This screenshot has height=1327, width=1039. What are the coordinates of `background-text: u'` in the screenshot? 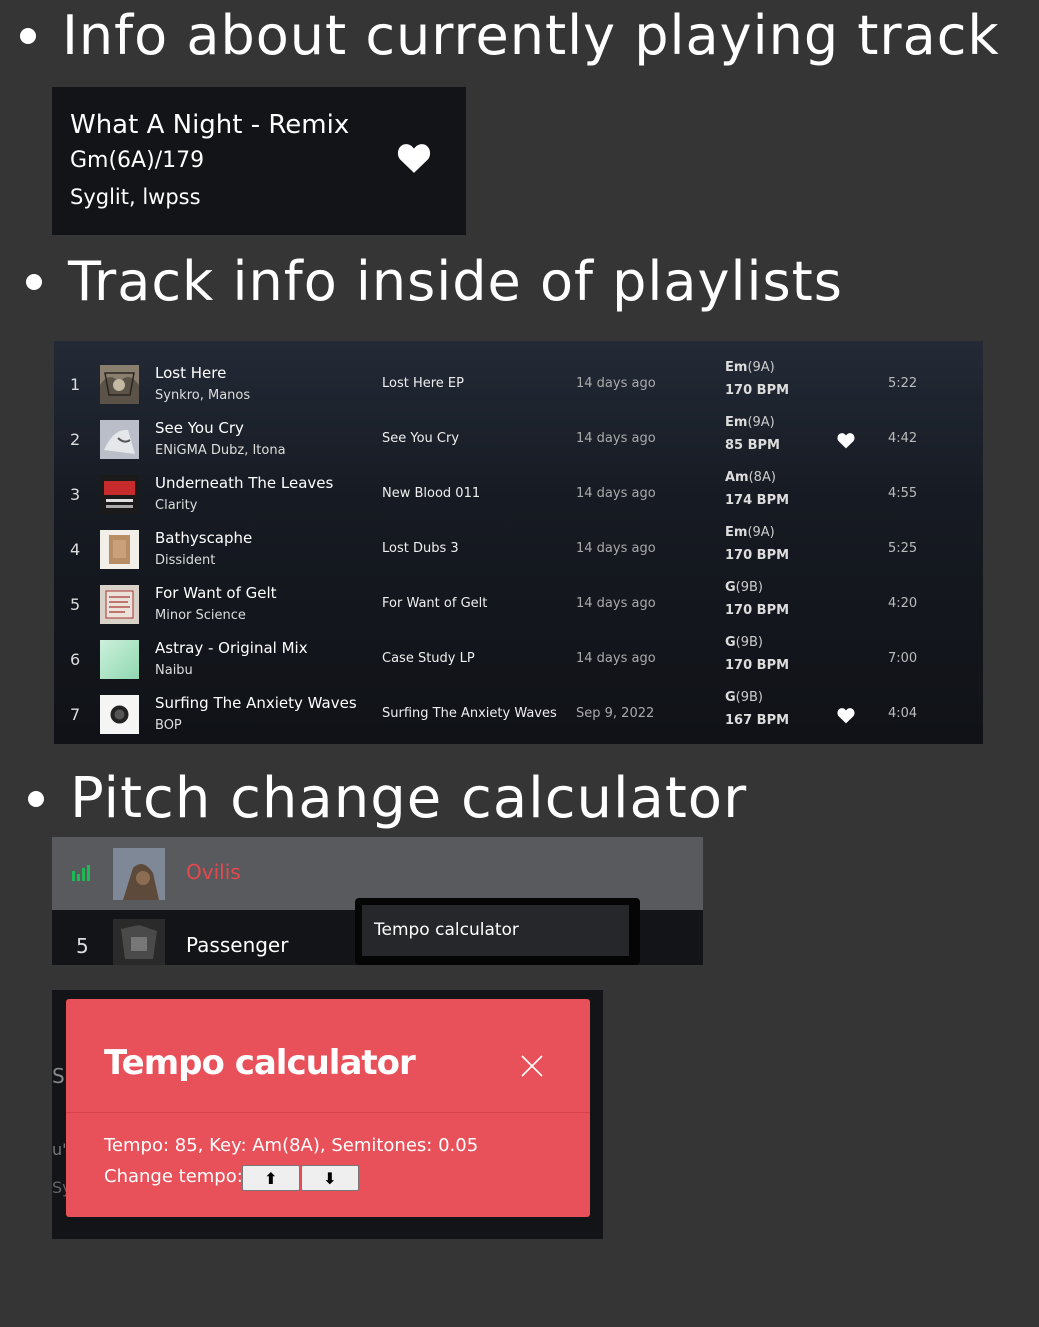 It's located at (59, 1149).